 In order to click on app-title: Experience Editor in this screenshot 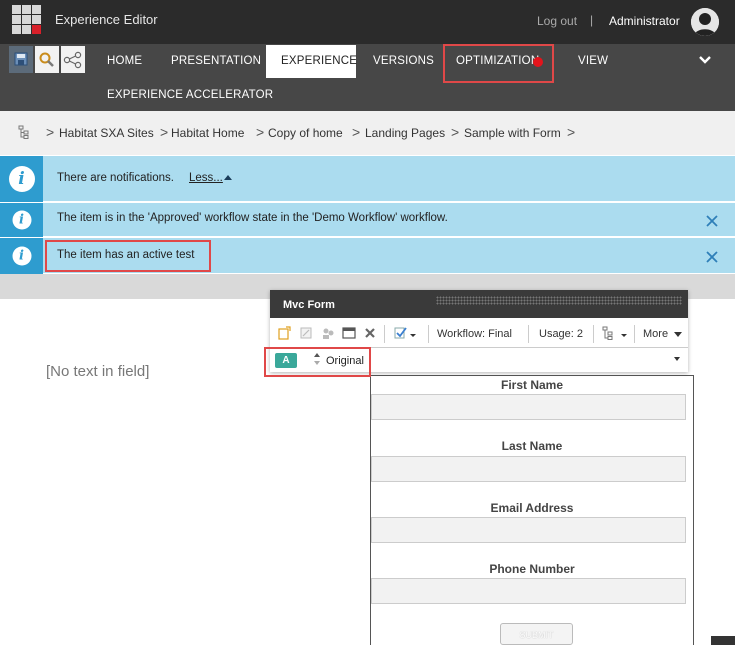, I will do `click(106, 19)`.